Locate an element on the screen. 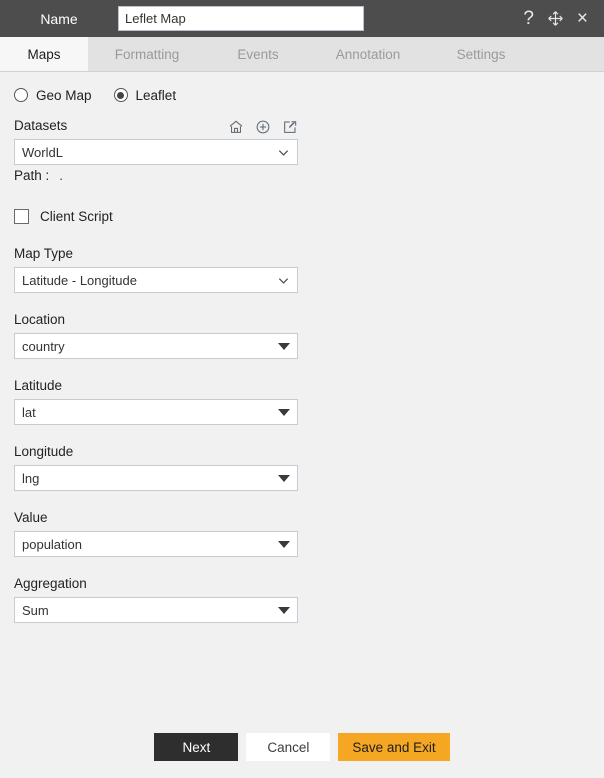 The width and height of the screenshot is (604, 778). longitude-label: Longitude is located at coordinates (44, 451).